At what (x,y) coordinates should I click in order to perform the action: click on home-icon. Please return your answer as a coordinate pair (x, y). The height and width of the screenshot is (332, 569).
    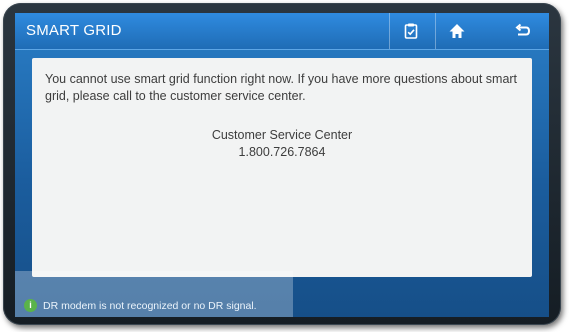
    Looking at the image, I should click on (457, 31).